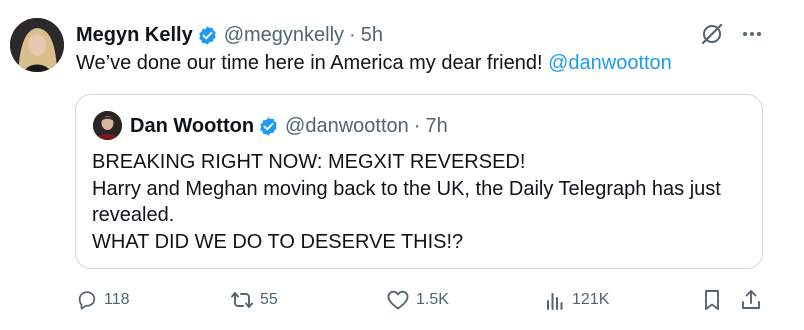 The height and width of the screenshot is (330, 804). What do you see at coordinates (87, 300) in the screenshot?
I see `reply-icon` at bounding box center [87, 300].